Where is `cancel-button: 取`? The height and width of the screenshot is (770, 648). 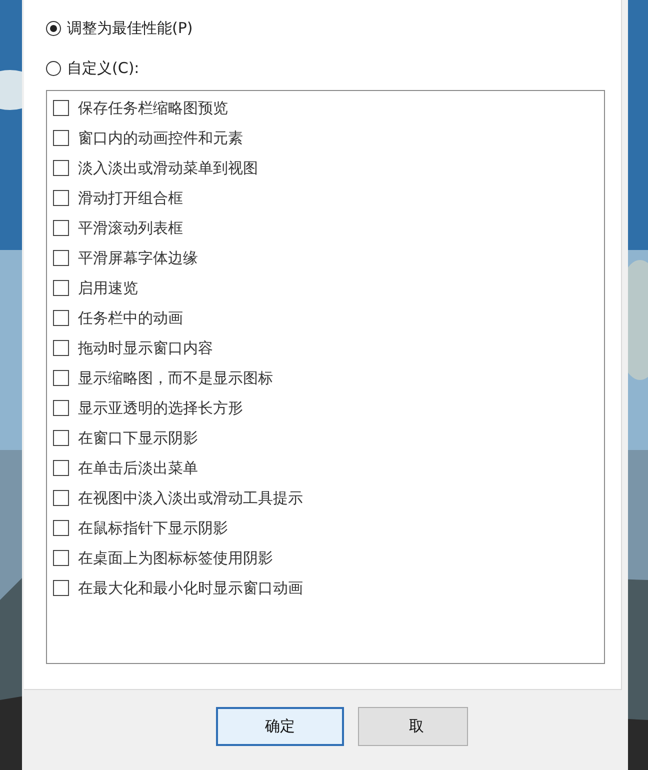
cancel-button: 取 is located at coordinates (413, 726).